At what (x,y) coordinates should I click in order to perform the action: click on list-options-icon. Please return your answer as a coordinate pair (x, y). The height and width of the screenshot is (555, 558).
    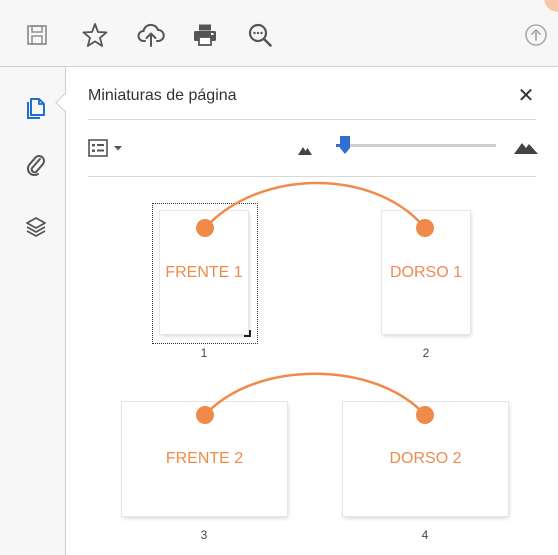
    Looking at the image, I should click on (98, 148).